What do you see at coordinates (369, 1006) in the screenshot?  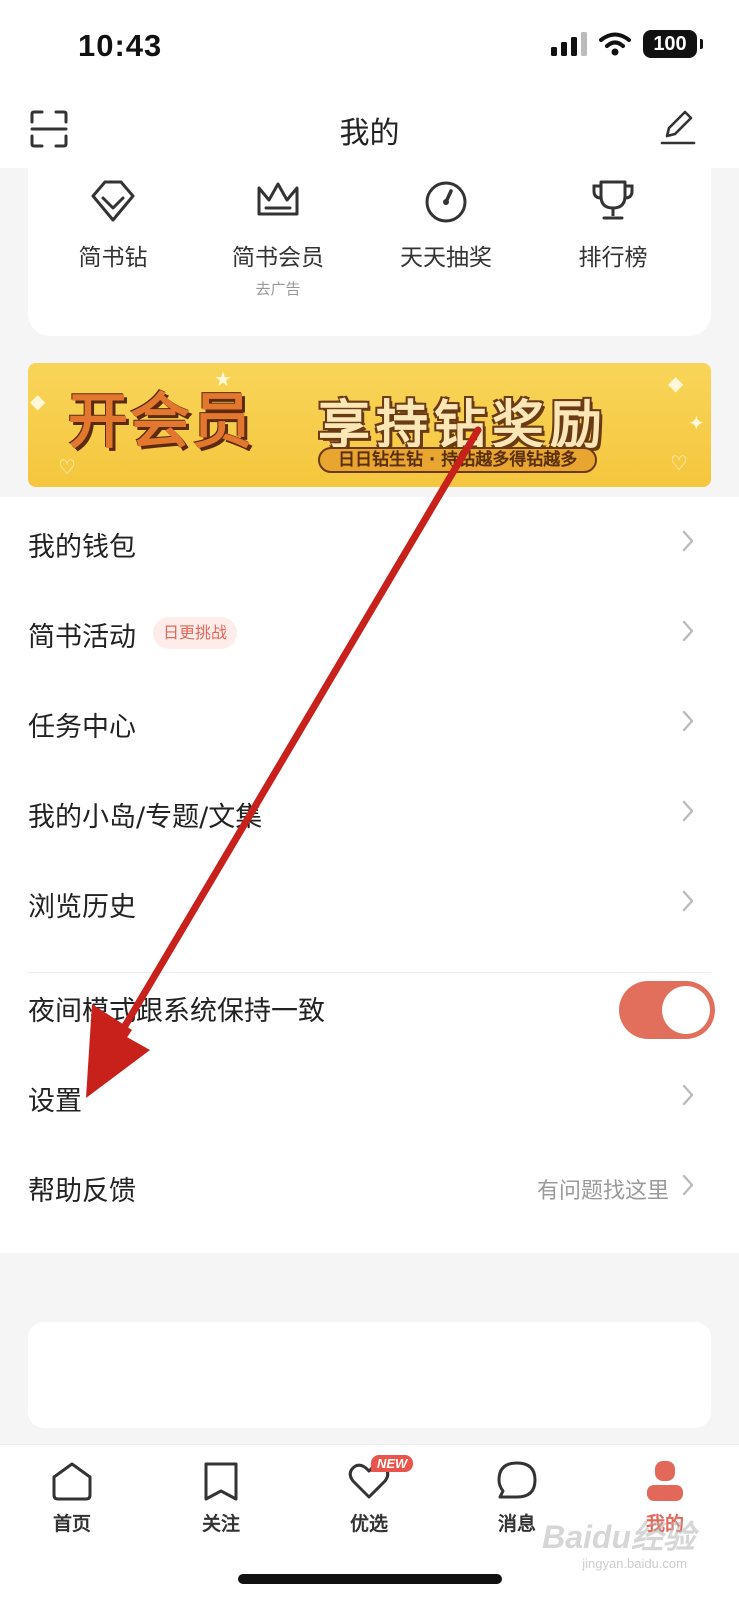 I see `menu-item-night-mode: 夜间模式跟系统保持一致` at bounding box center [369, 1006].